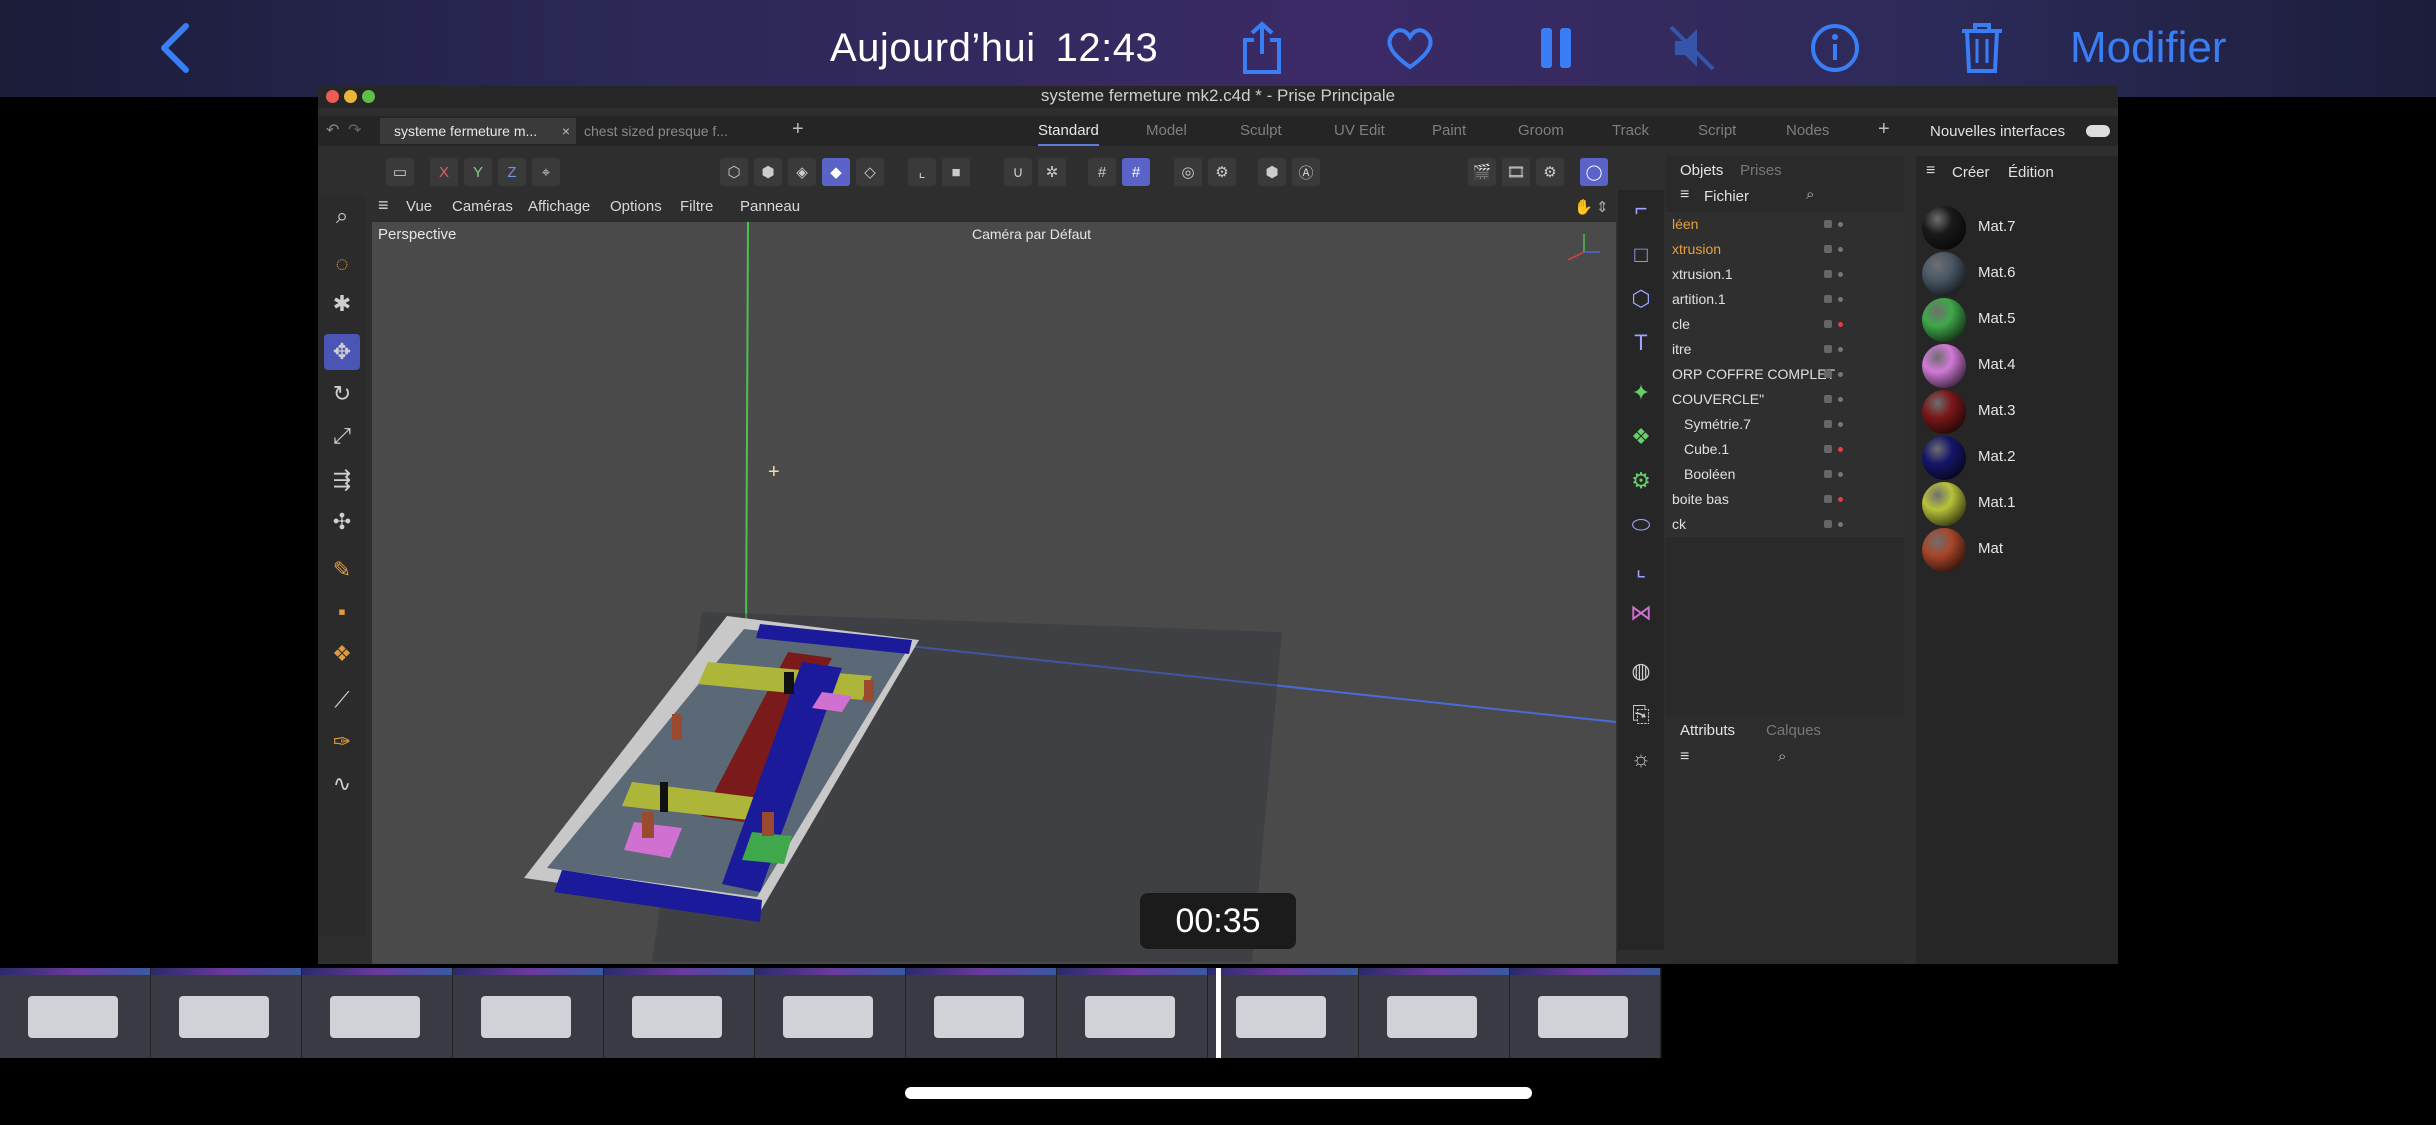  I want to click on object-row: boite bas, so click(1700, 499).